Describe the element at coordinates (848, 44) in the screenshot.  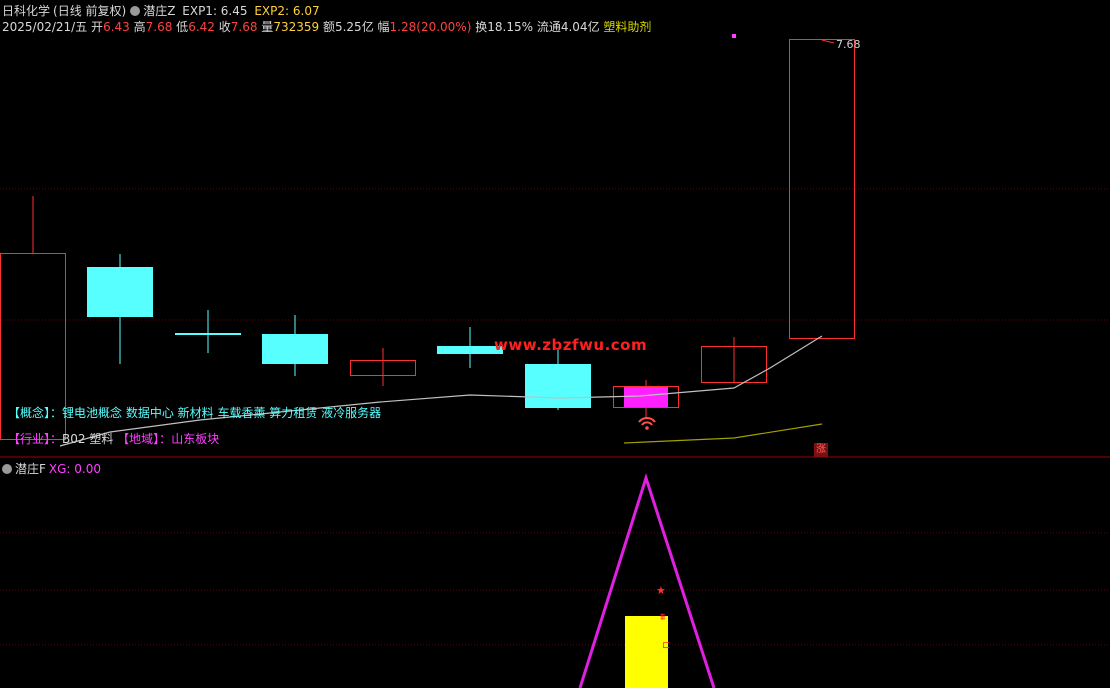
I see `price-high-label: 7.68` at that location.